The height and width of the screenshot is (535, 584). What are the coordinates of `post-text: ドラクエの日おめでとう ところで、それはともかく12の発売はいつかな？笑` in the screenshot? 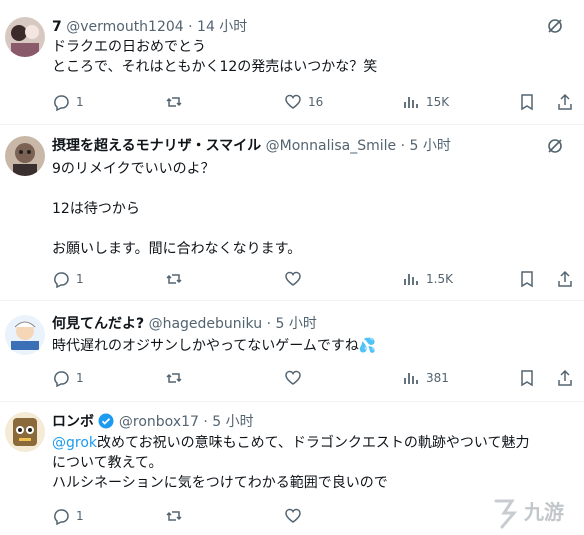 It's located at (303, 57).